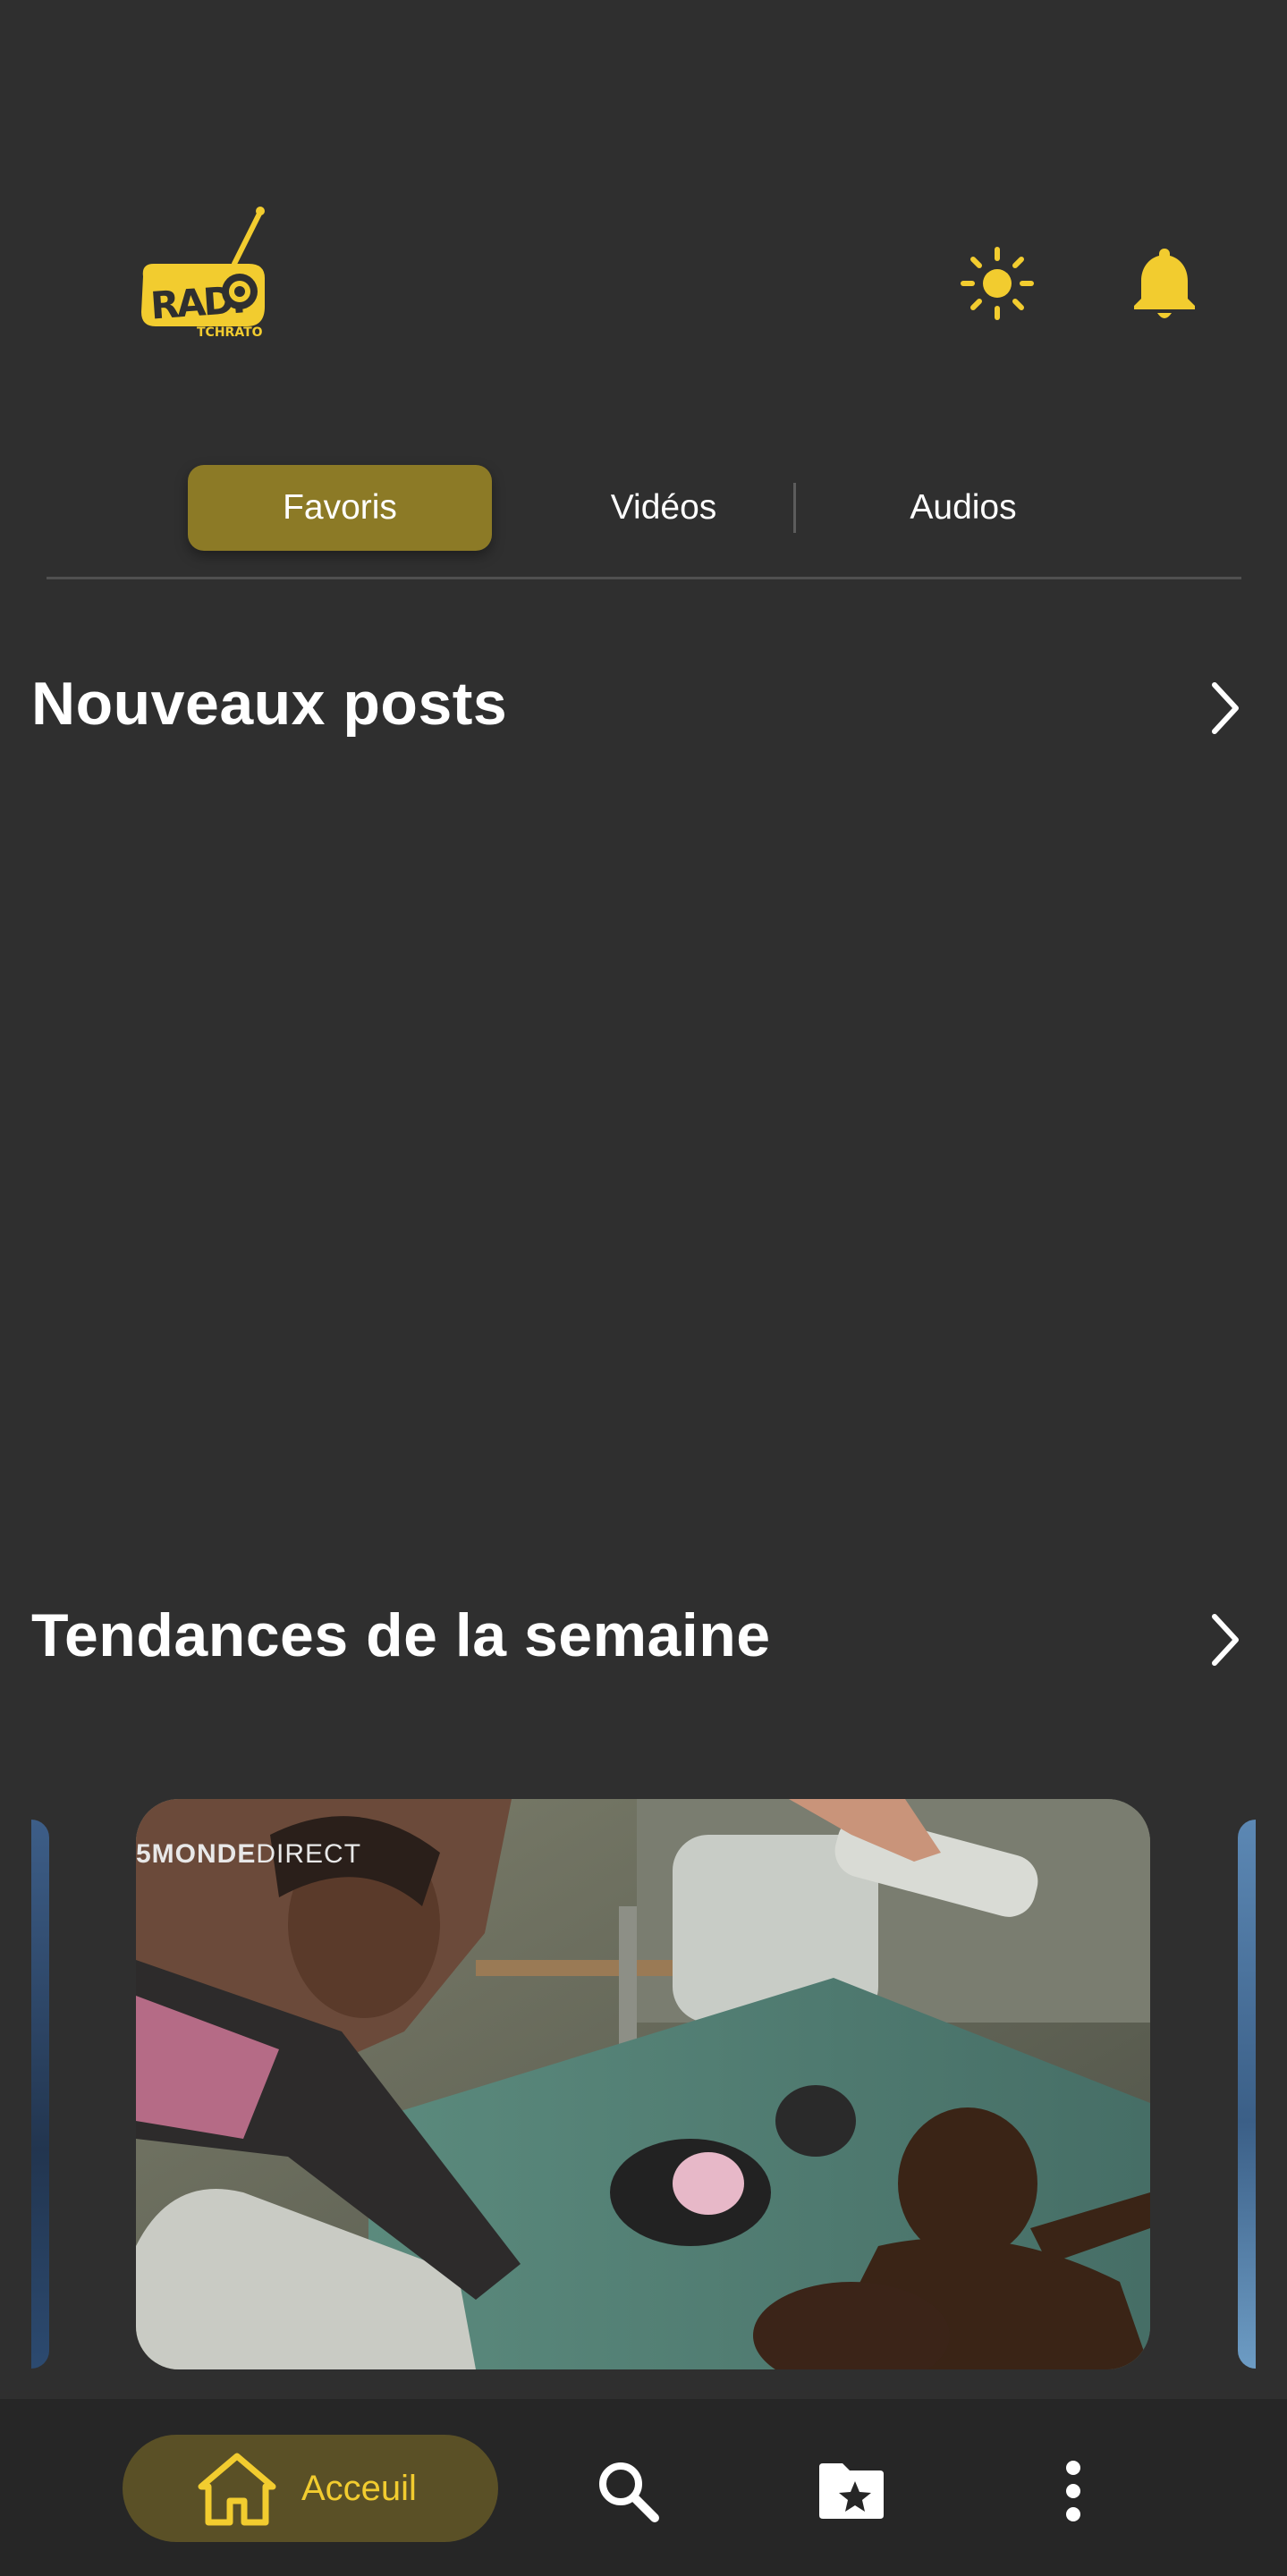  I want to click on more-vert-icon, so click(1073, 2491).